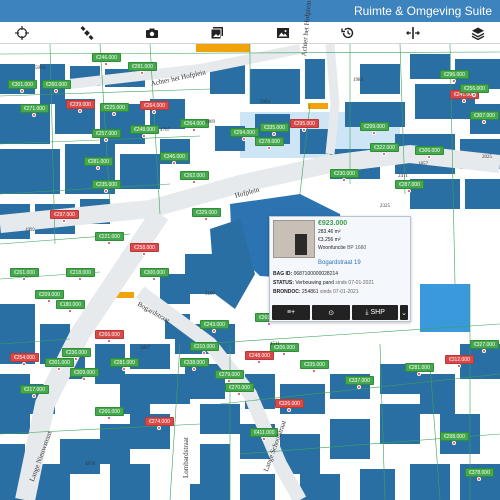  What do you see at coordinates (49, 294) in the screenshot?
I see `price-label: €209.000` at bounding box center [49, 294].